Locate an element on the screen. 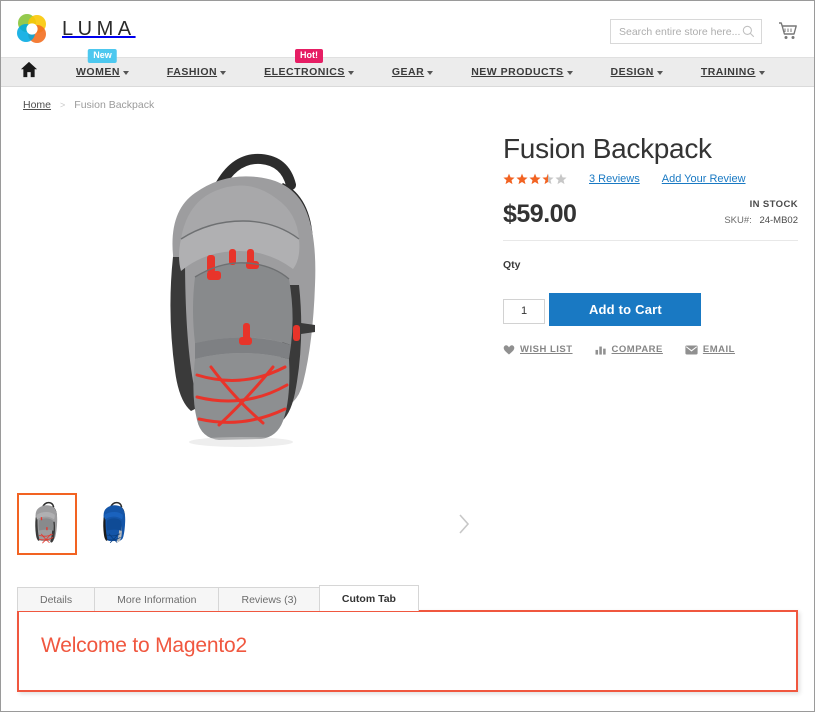 Image resolution: width=815 pixels, height=712 pixels. star-icon-half is located at coordinates (548, 179).